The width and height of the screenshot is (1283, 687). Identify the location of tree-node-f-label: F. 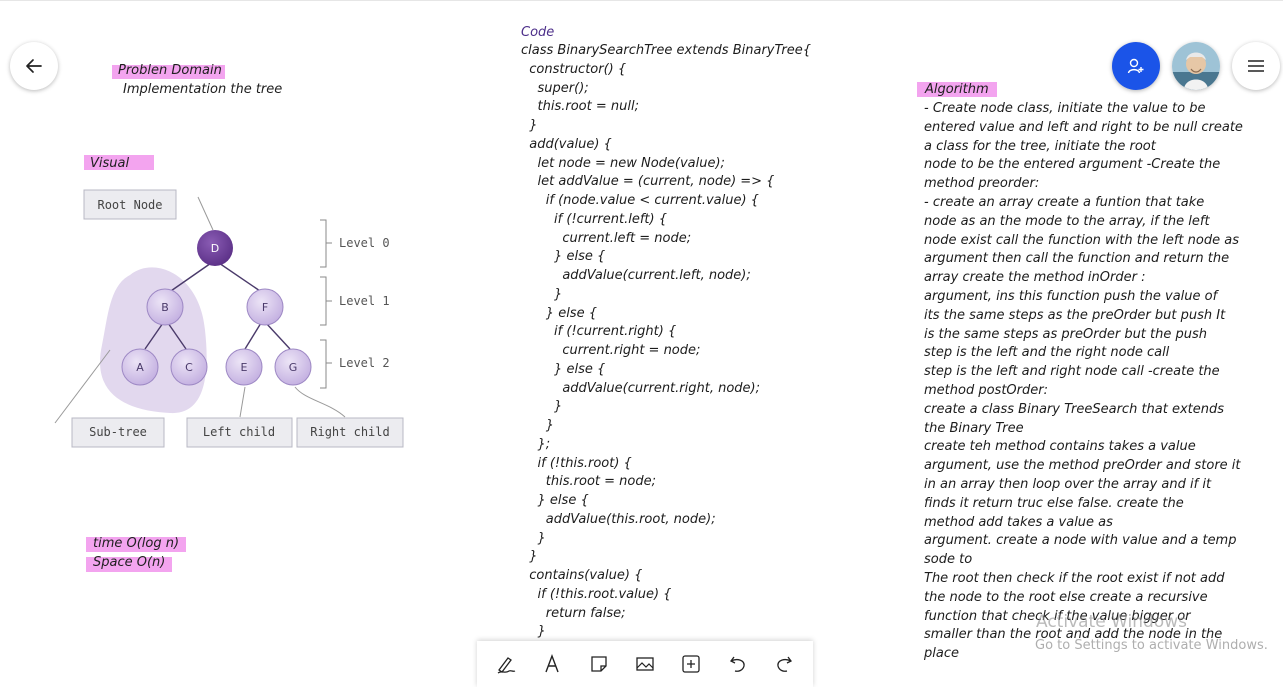
(265, 307).